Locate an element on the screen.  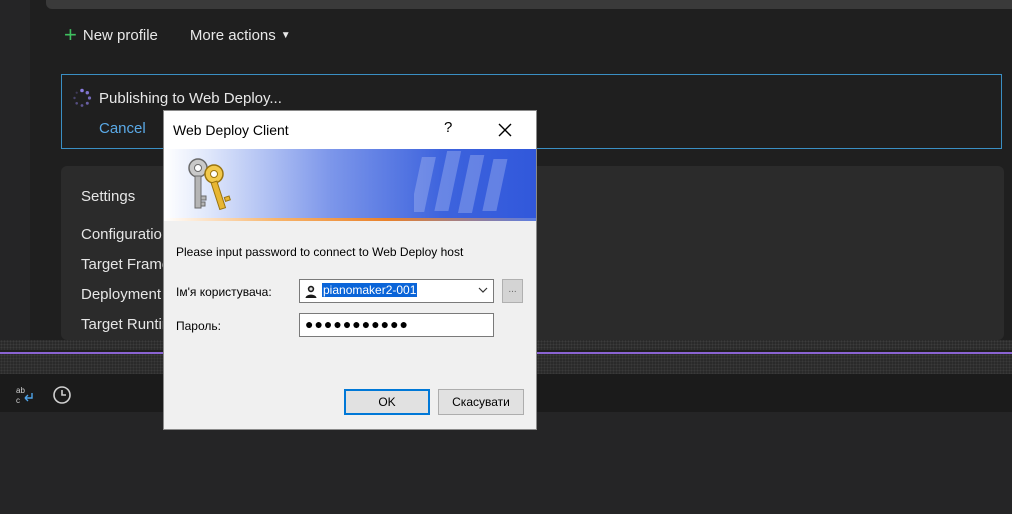
more-actions-button: More actions ▼ is located at coordinates (240, 35).